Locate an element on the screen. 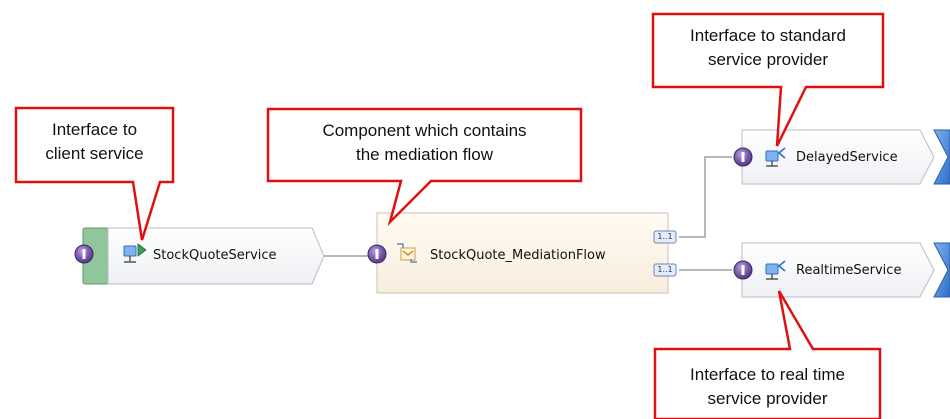 The image size is (950, 419). callout-client-text: Interface to client service is located at coordinates (94, 142).